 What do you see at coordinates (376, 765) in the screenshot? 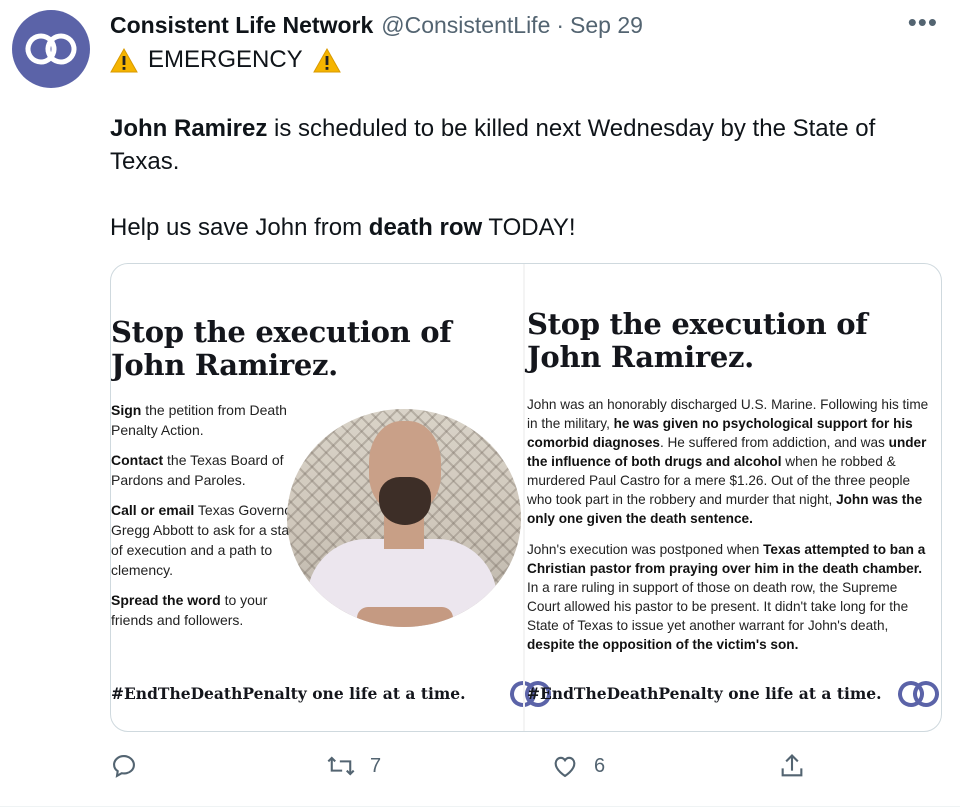
I see `retweet-count: 7` at bounding box center [376, 765].